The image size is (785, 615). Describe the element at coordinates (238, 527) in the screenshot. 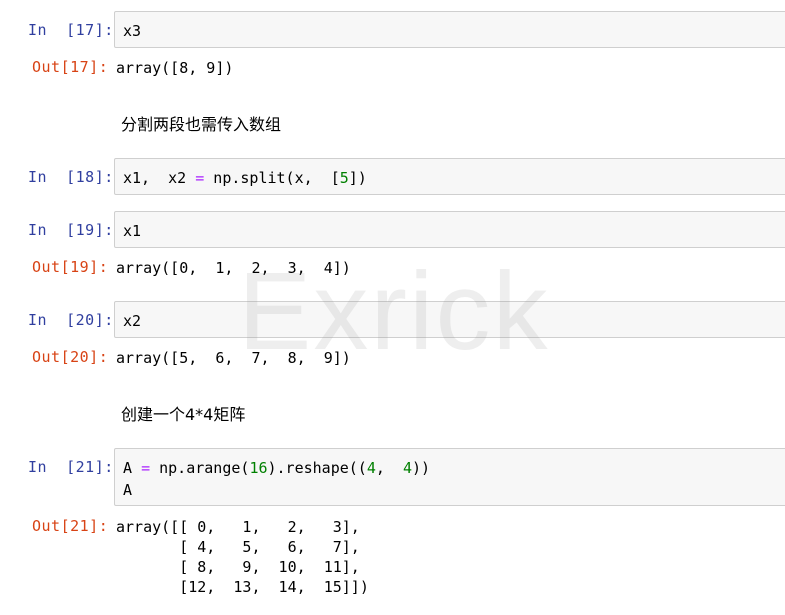

I see `output-line: array([[ 0, 1, 2, 3],` at that location.